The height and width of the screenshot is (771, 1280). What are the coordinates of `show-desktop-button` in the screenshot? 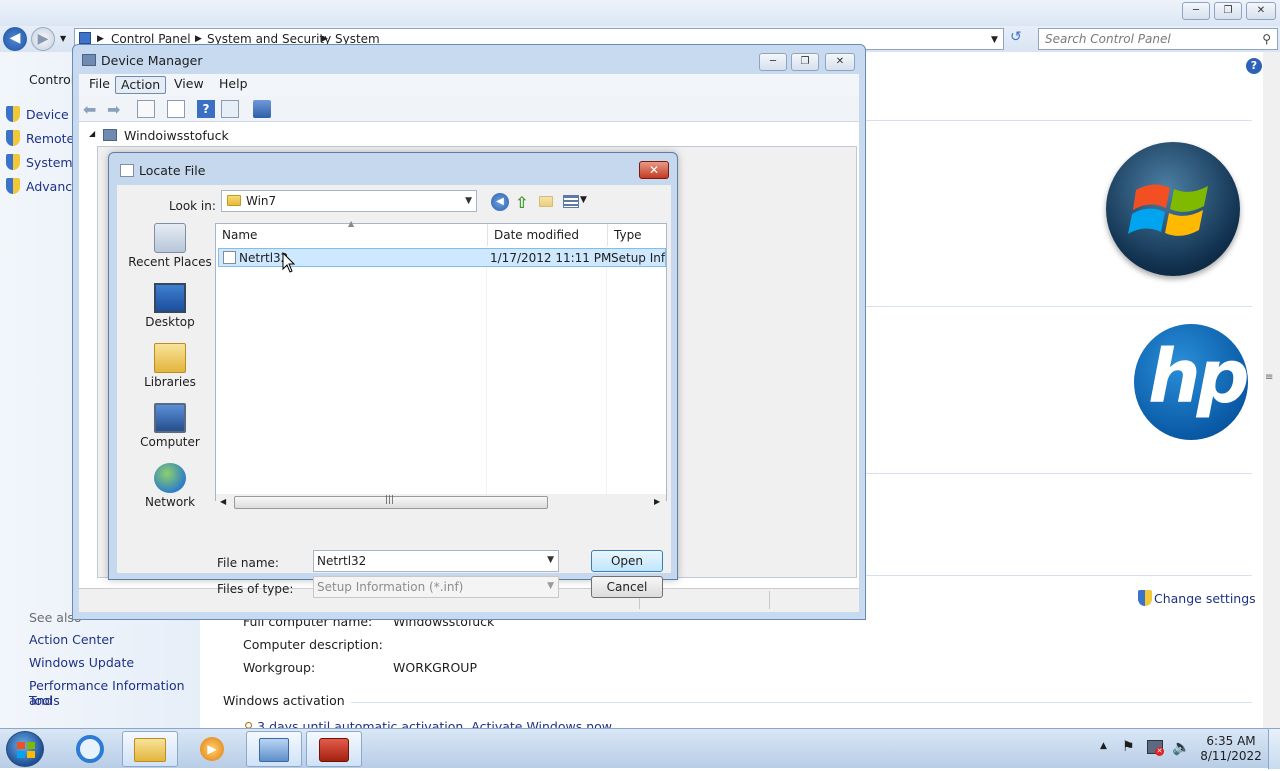 It's located at (1274, 749).